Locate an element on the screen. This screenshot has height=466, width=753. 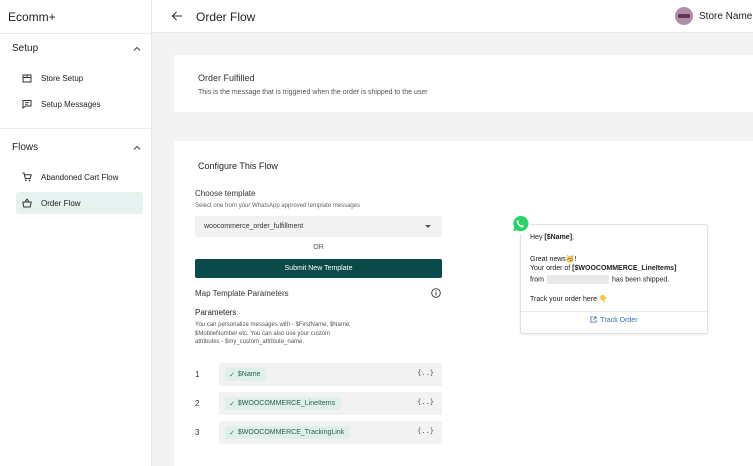
preview-order-line: Your order of [$WOOCOMMERCE_LineItems] is located at coordinates (603, 268).